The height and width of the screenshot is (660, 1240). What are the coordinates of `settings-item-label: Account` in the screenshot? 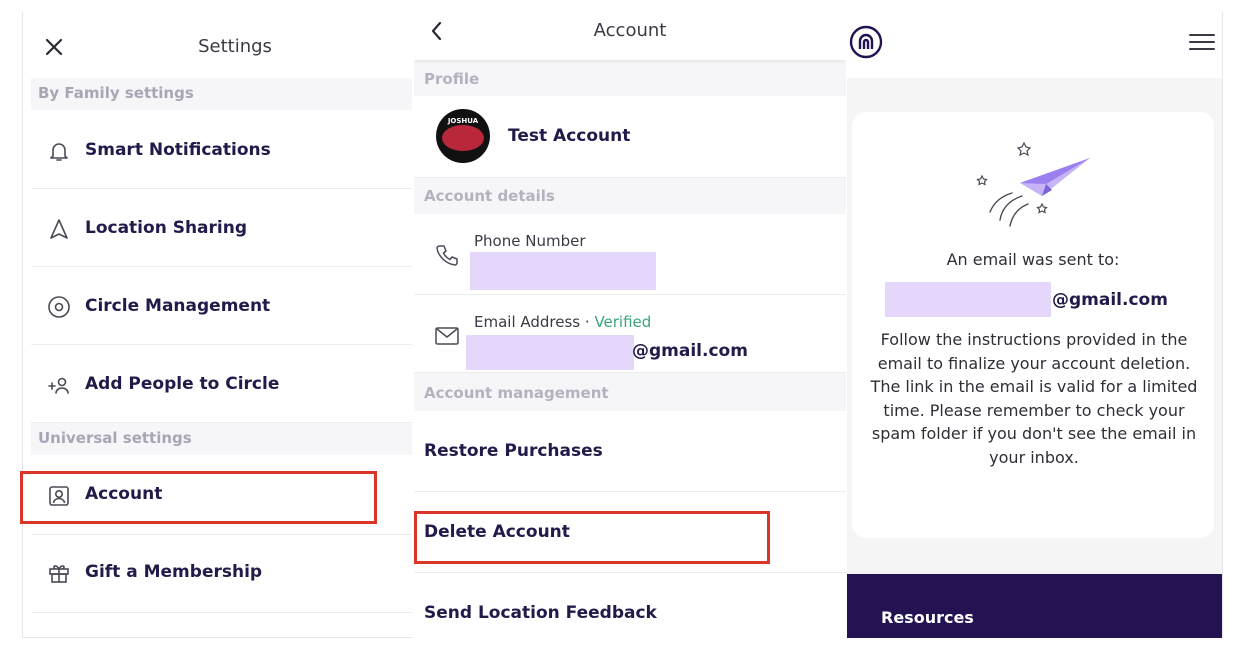 It's located at (124, 494).